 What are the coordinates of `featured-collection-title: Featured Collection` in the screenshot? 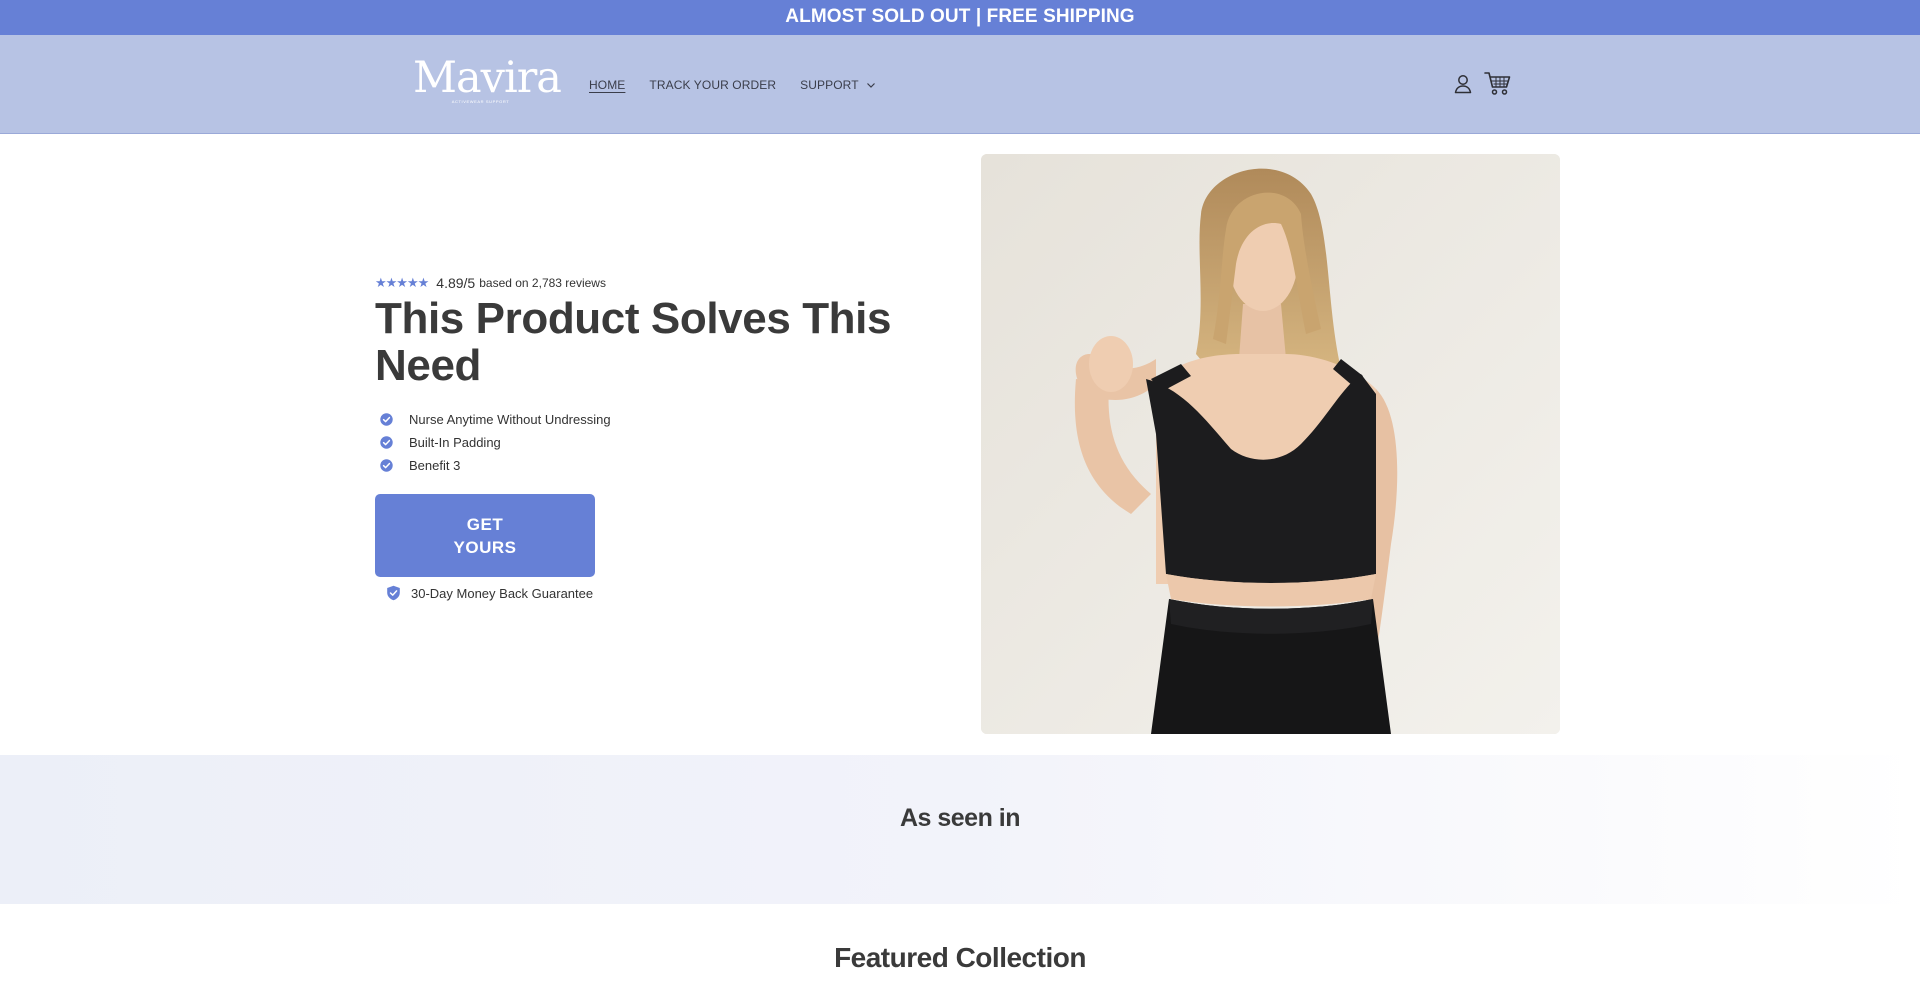 It's located at (960, 957).